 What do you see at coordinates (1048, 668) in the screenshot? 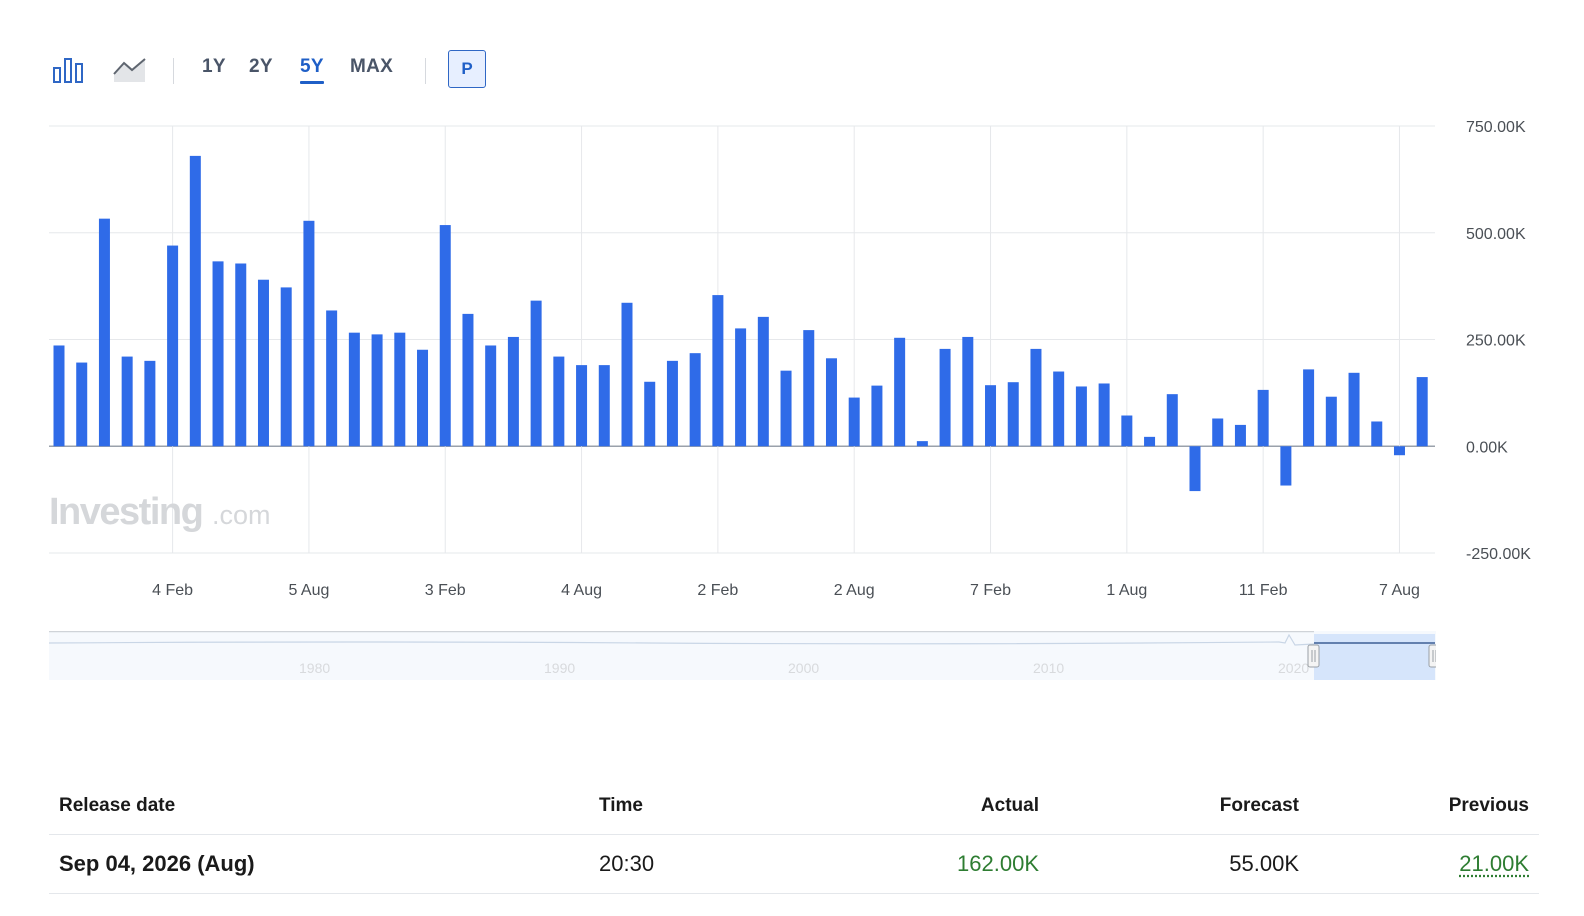
I see `navigator-year-label: 2010` at bounding box center [1048, 668].